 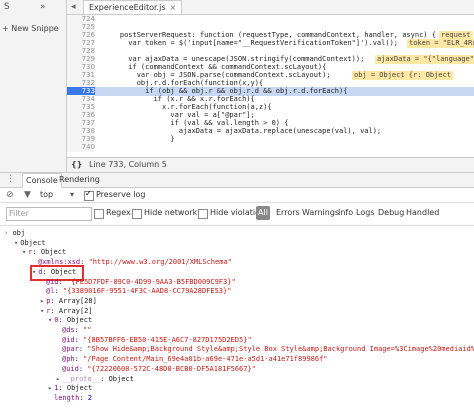 What do you see at coordinates (81, 378) in the screenshot?
I see `prop-key: __proto__` at bounding box center [81, 378].